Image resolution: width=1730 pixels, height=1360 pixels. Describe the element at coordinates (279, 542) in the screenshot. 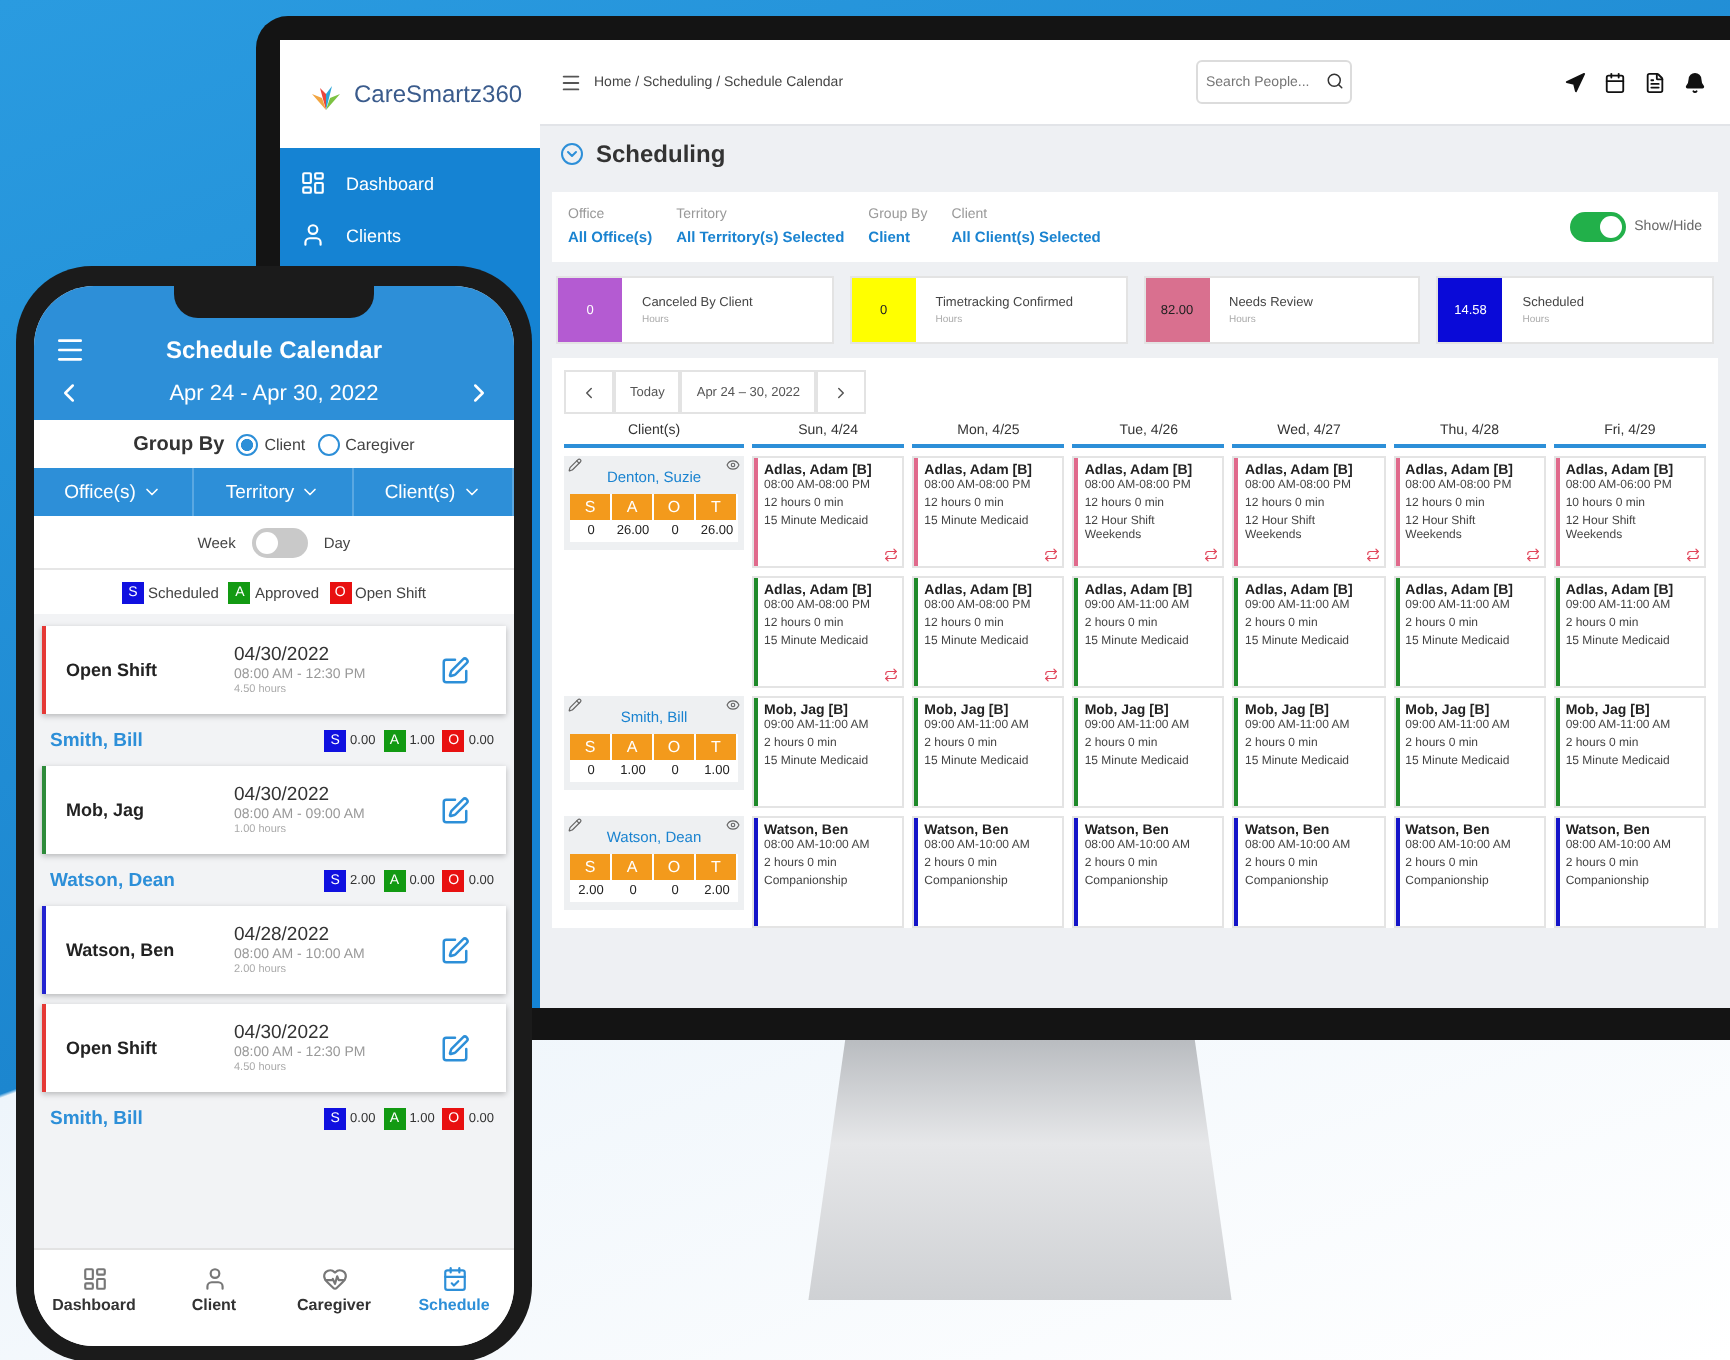

I see `view-toggle` at that location.